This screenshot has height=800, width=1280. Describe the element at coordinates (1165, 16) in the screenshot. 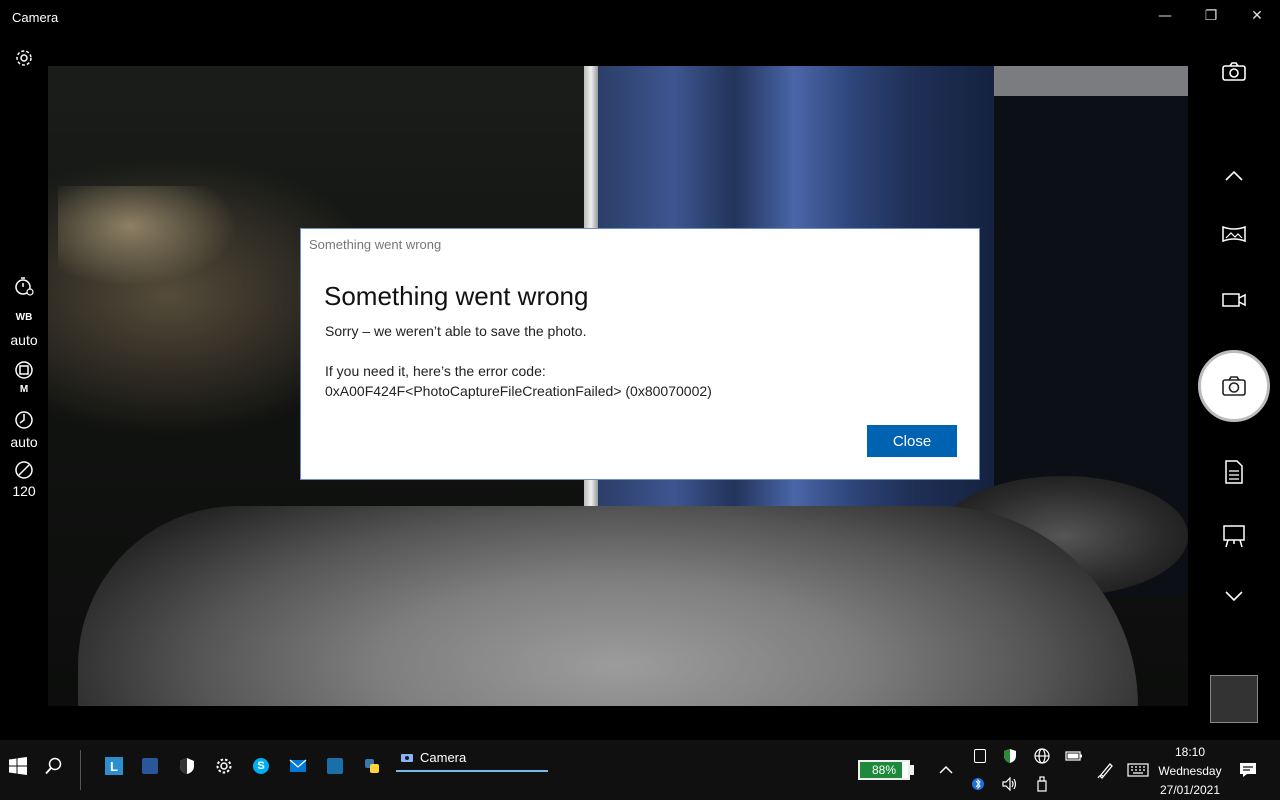

I see `minimize-button: —` at that location.